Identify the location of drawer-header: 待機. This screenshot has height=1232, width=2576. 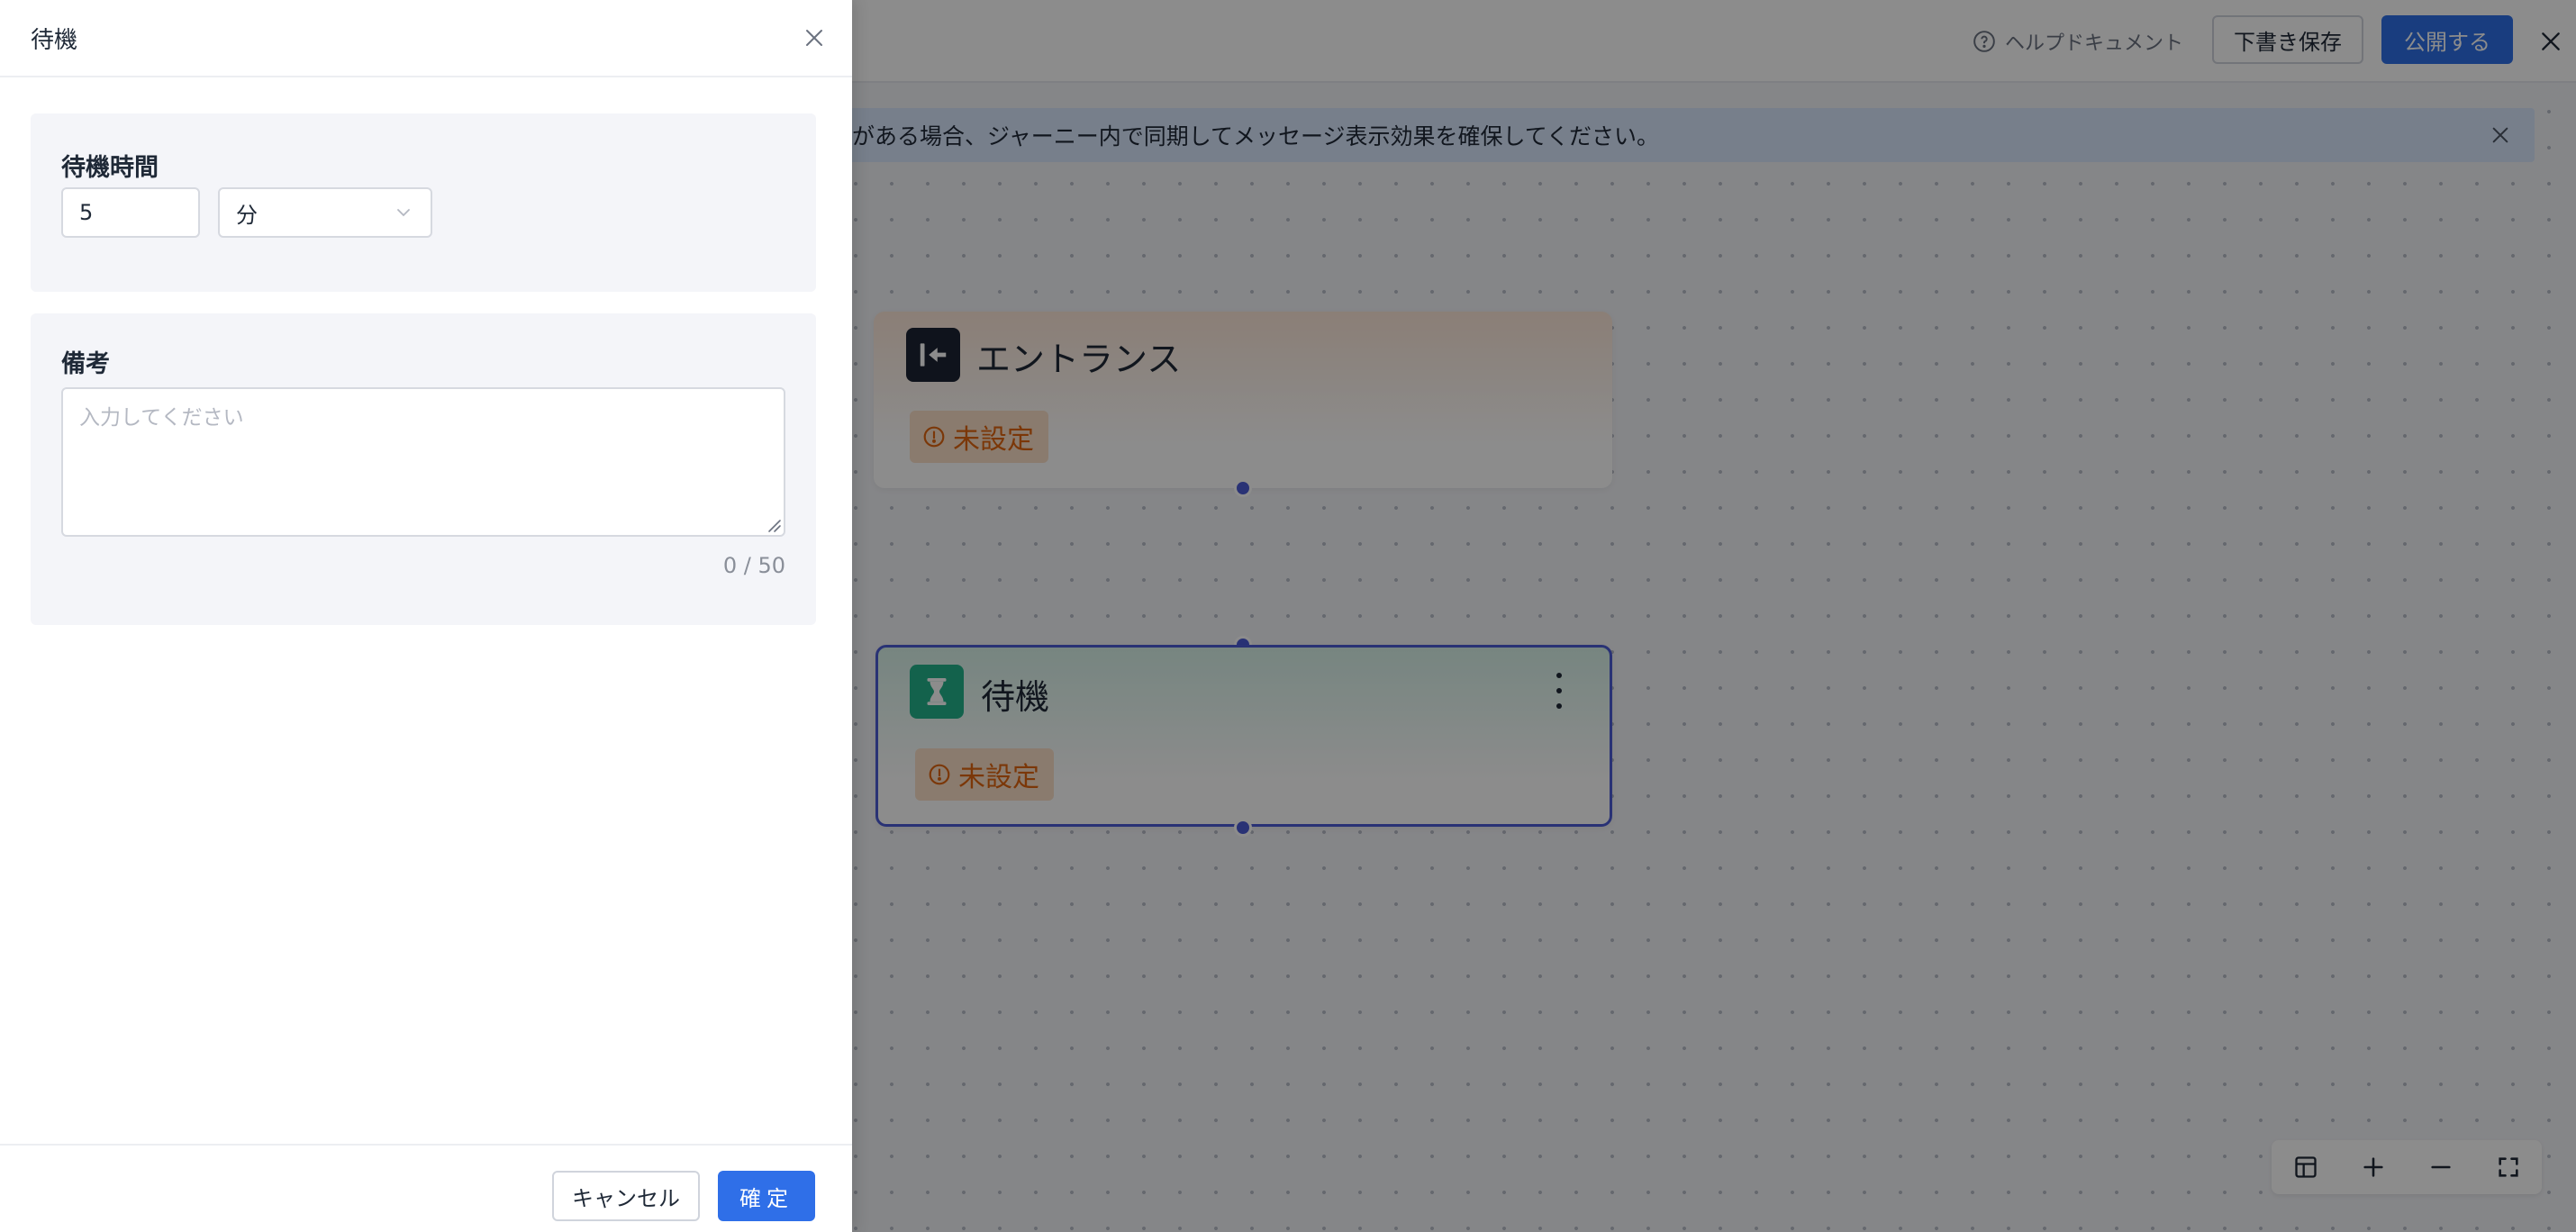
(426, 38).